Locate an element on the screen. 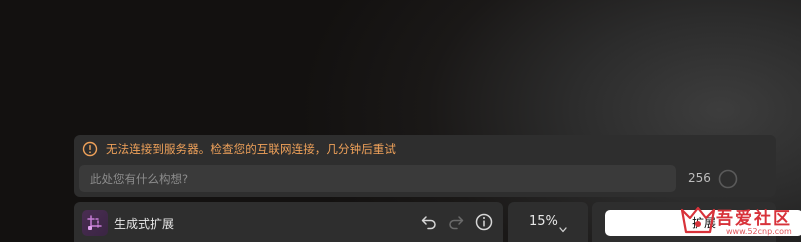 This screenshot has width=801, height=242. error-banner: 无法连接到服务器。检查您的互联网连接，几分钟后重试 is located at coordinates (239, 149).